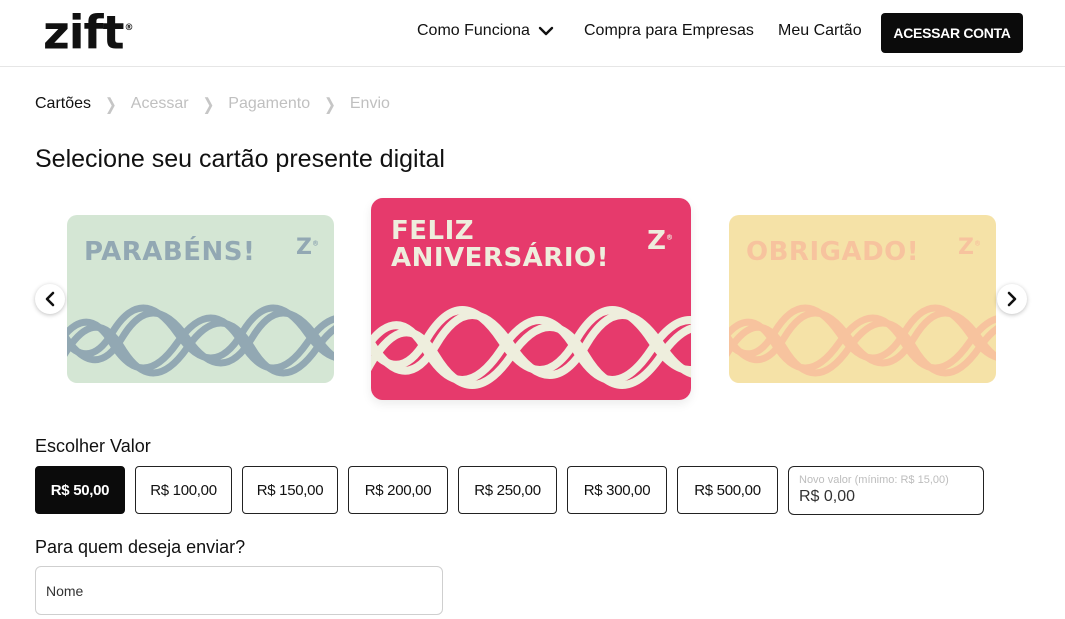 The image size is (1065, 619). I want to click on breadcrumb: Cartões ❯ Acessar ❯ Pagamento ❯ Envio, so click(212, 104).